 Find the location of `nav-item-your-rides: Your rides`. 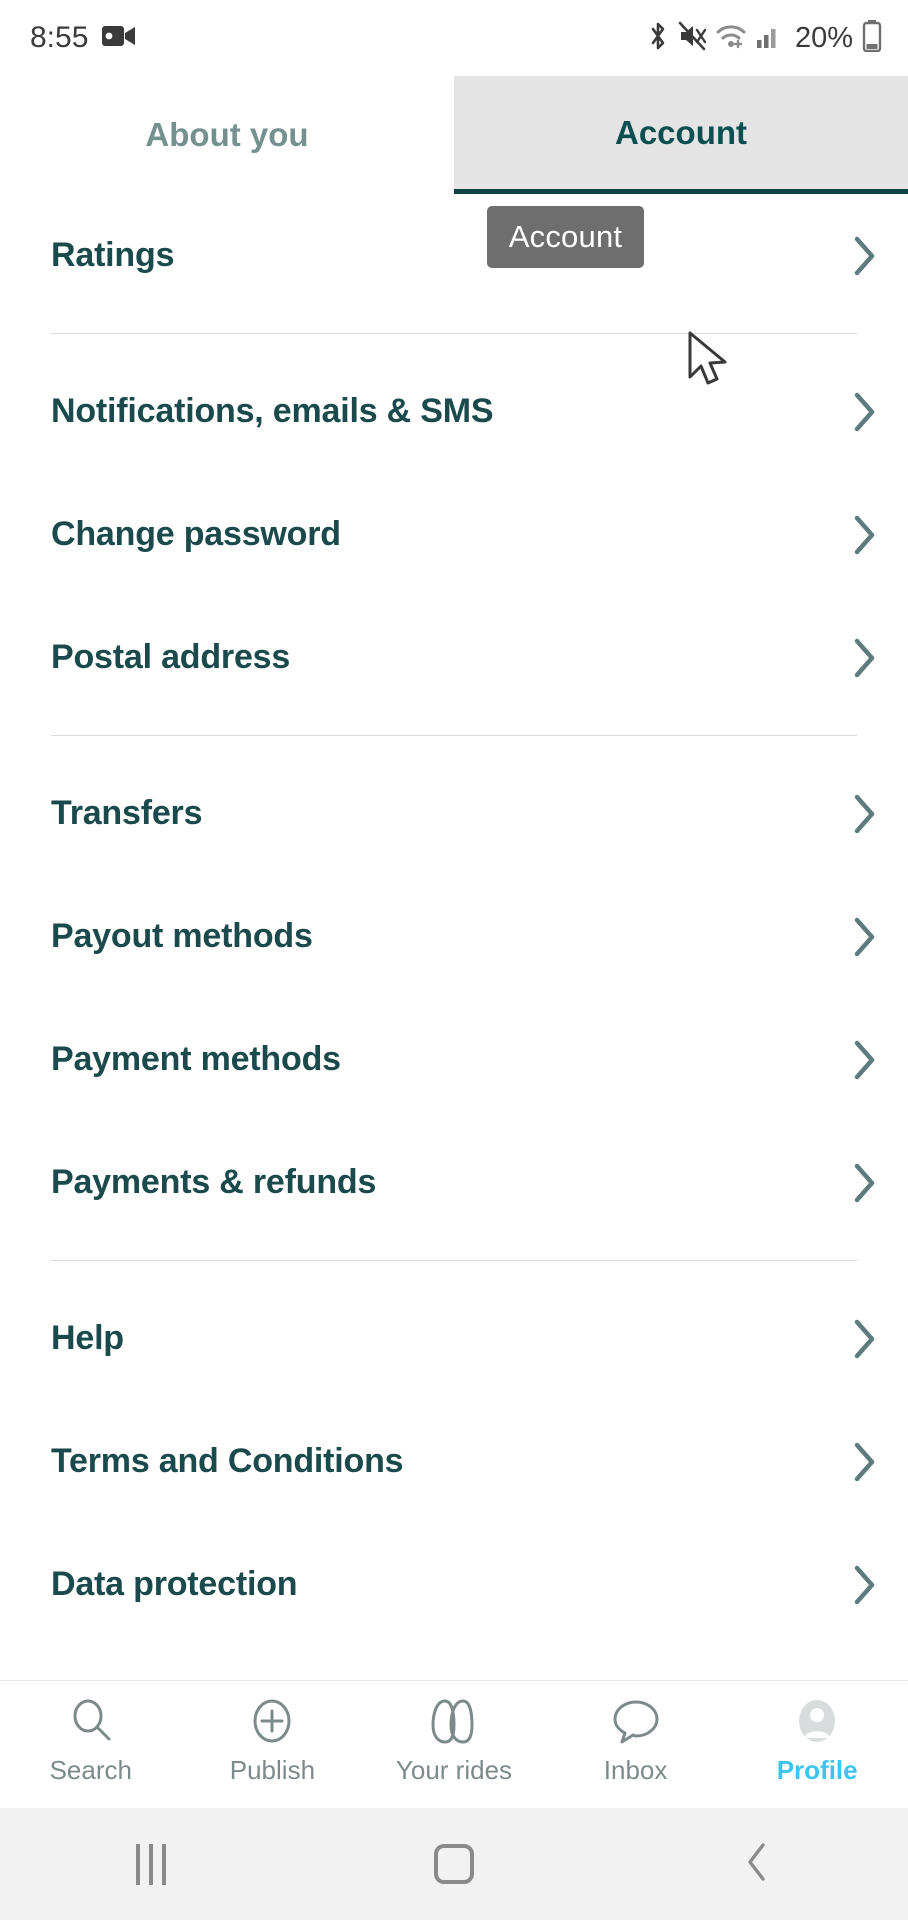

nav-item-your-rides: Your rides is located at coordinates (454, 1740).